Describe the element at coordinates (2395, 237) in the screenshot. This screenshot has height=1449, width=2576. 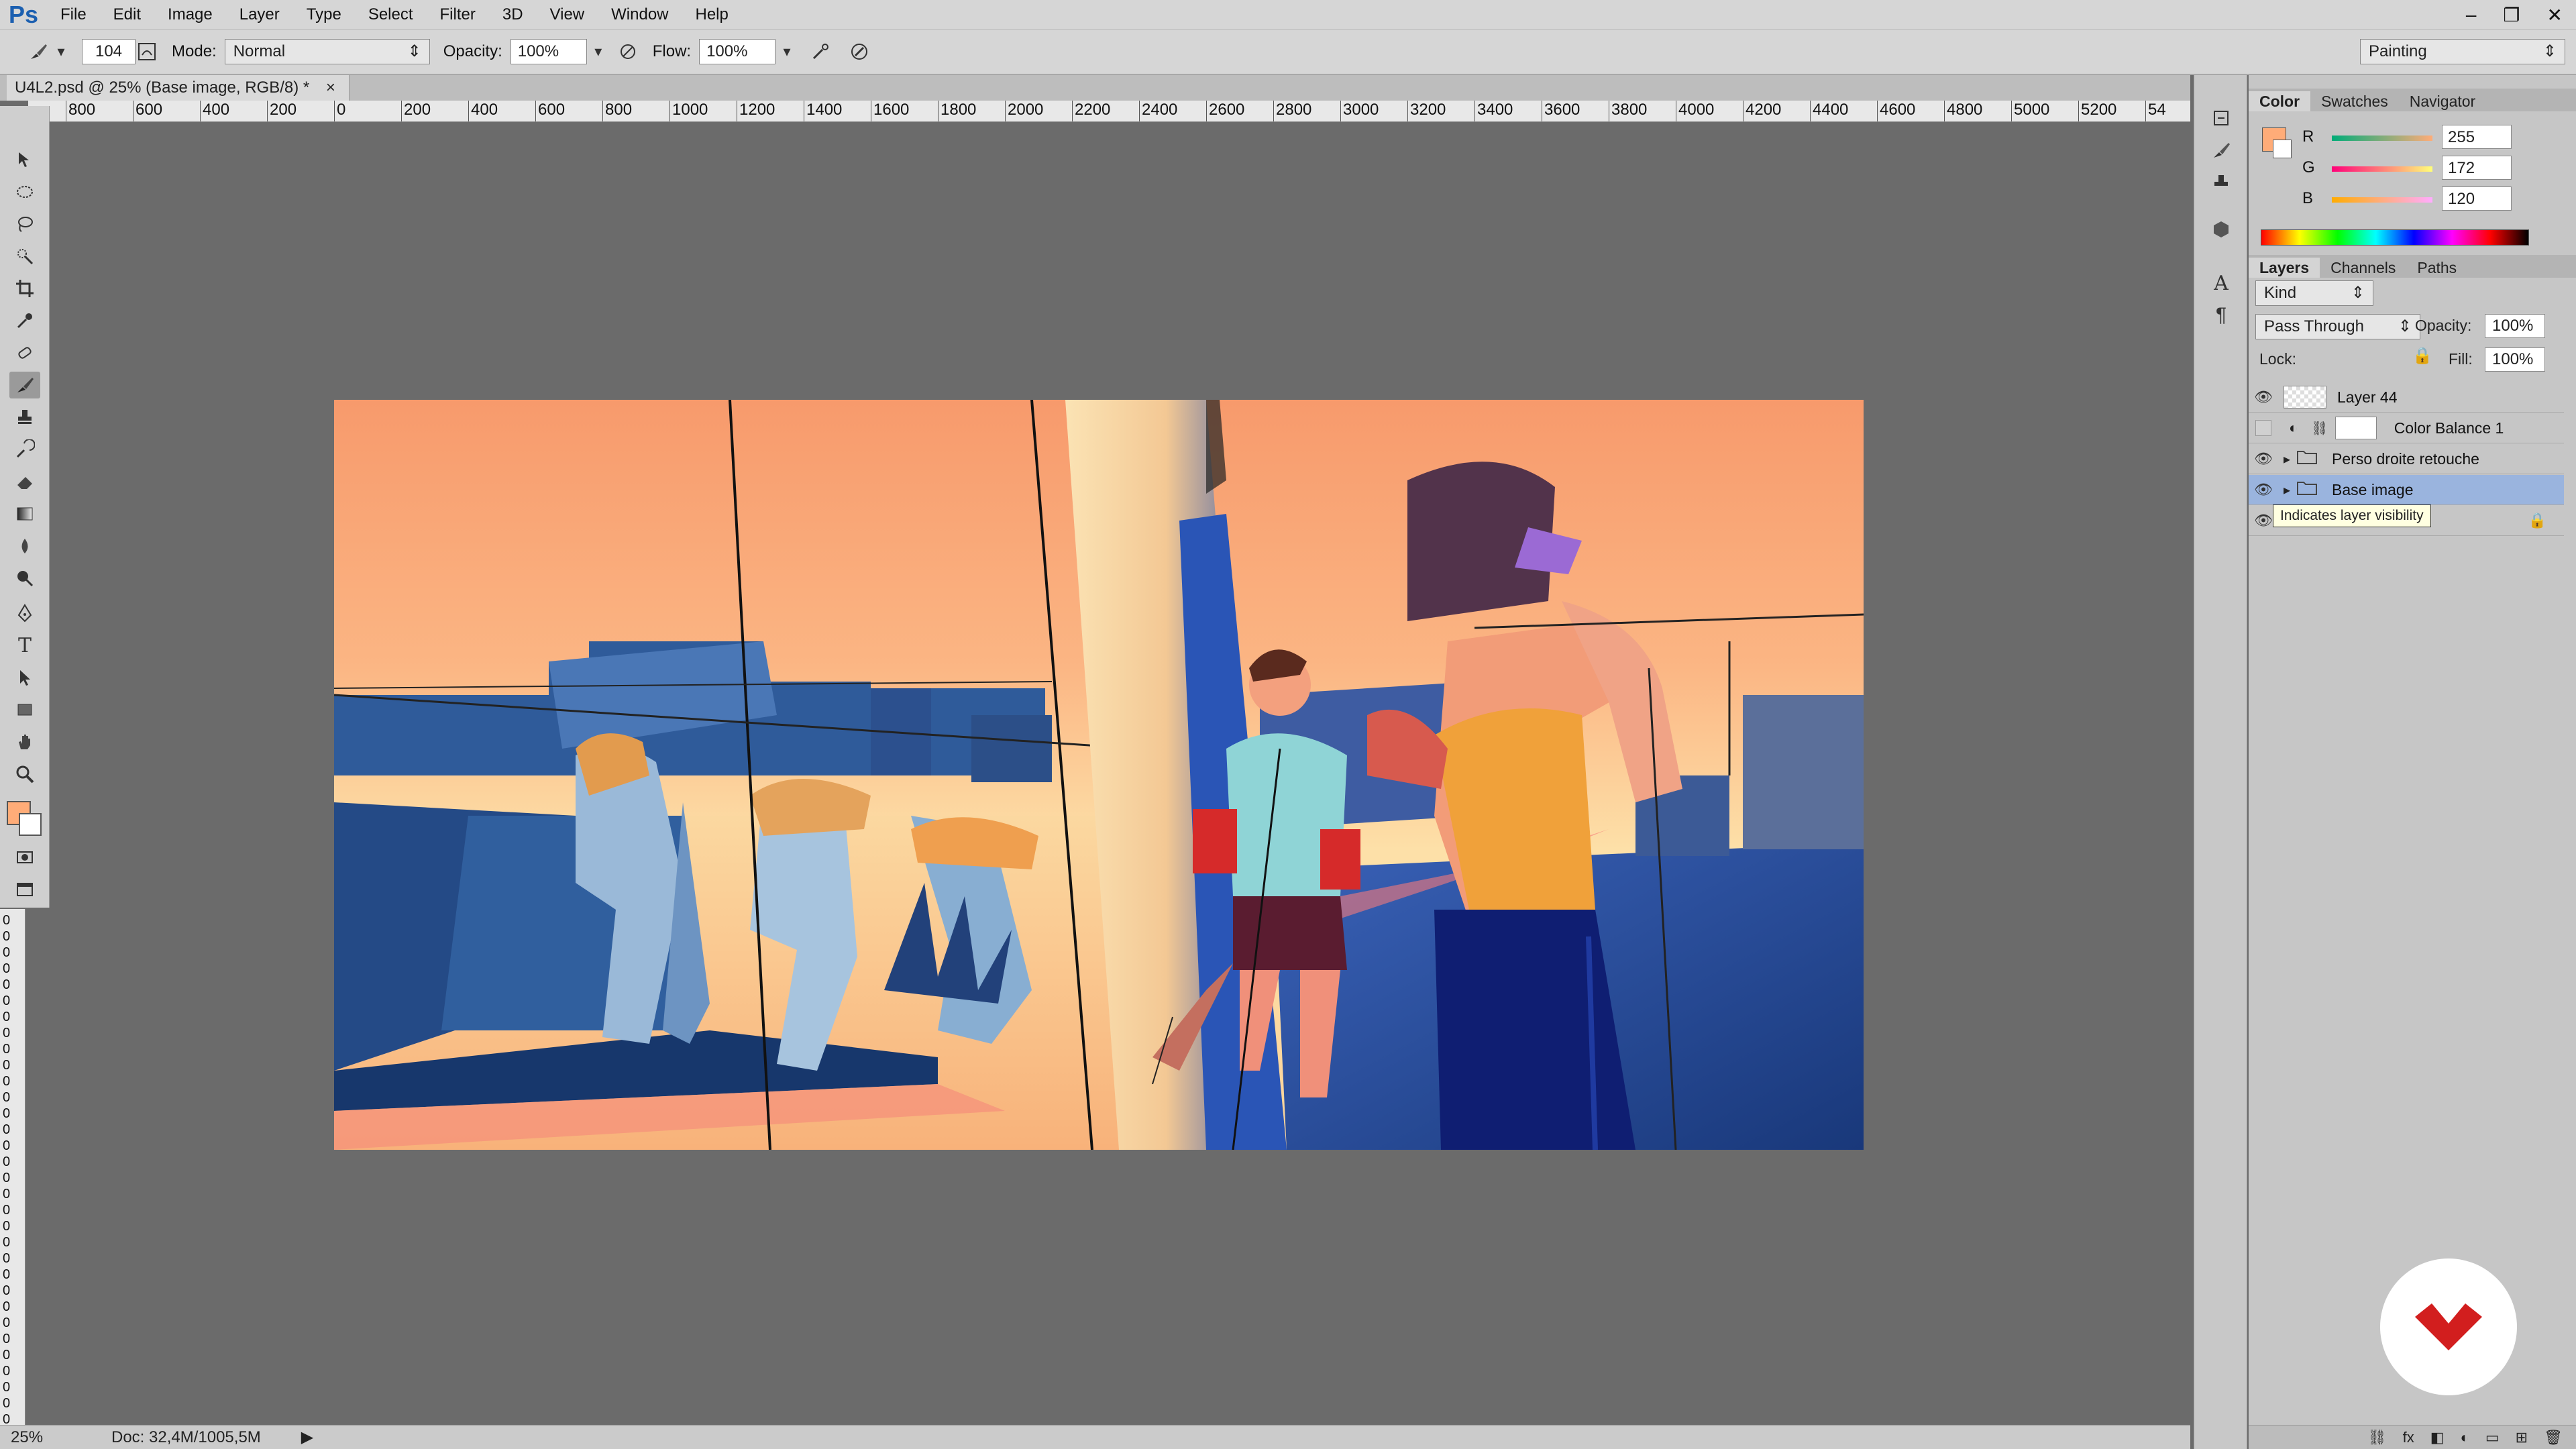
I see `color-spectrum-ramp` at that location.